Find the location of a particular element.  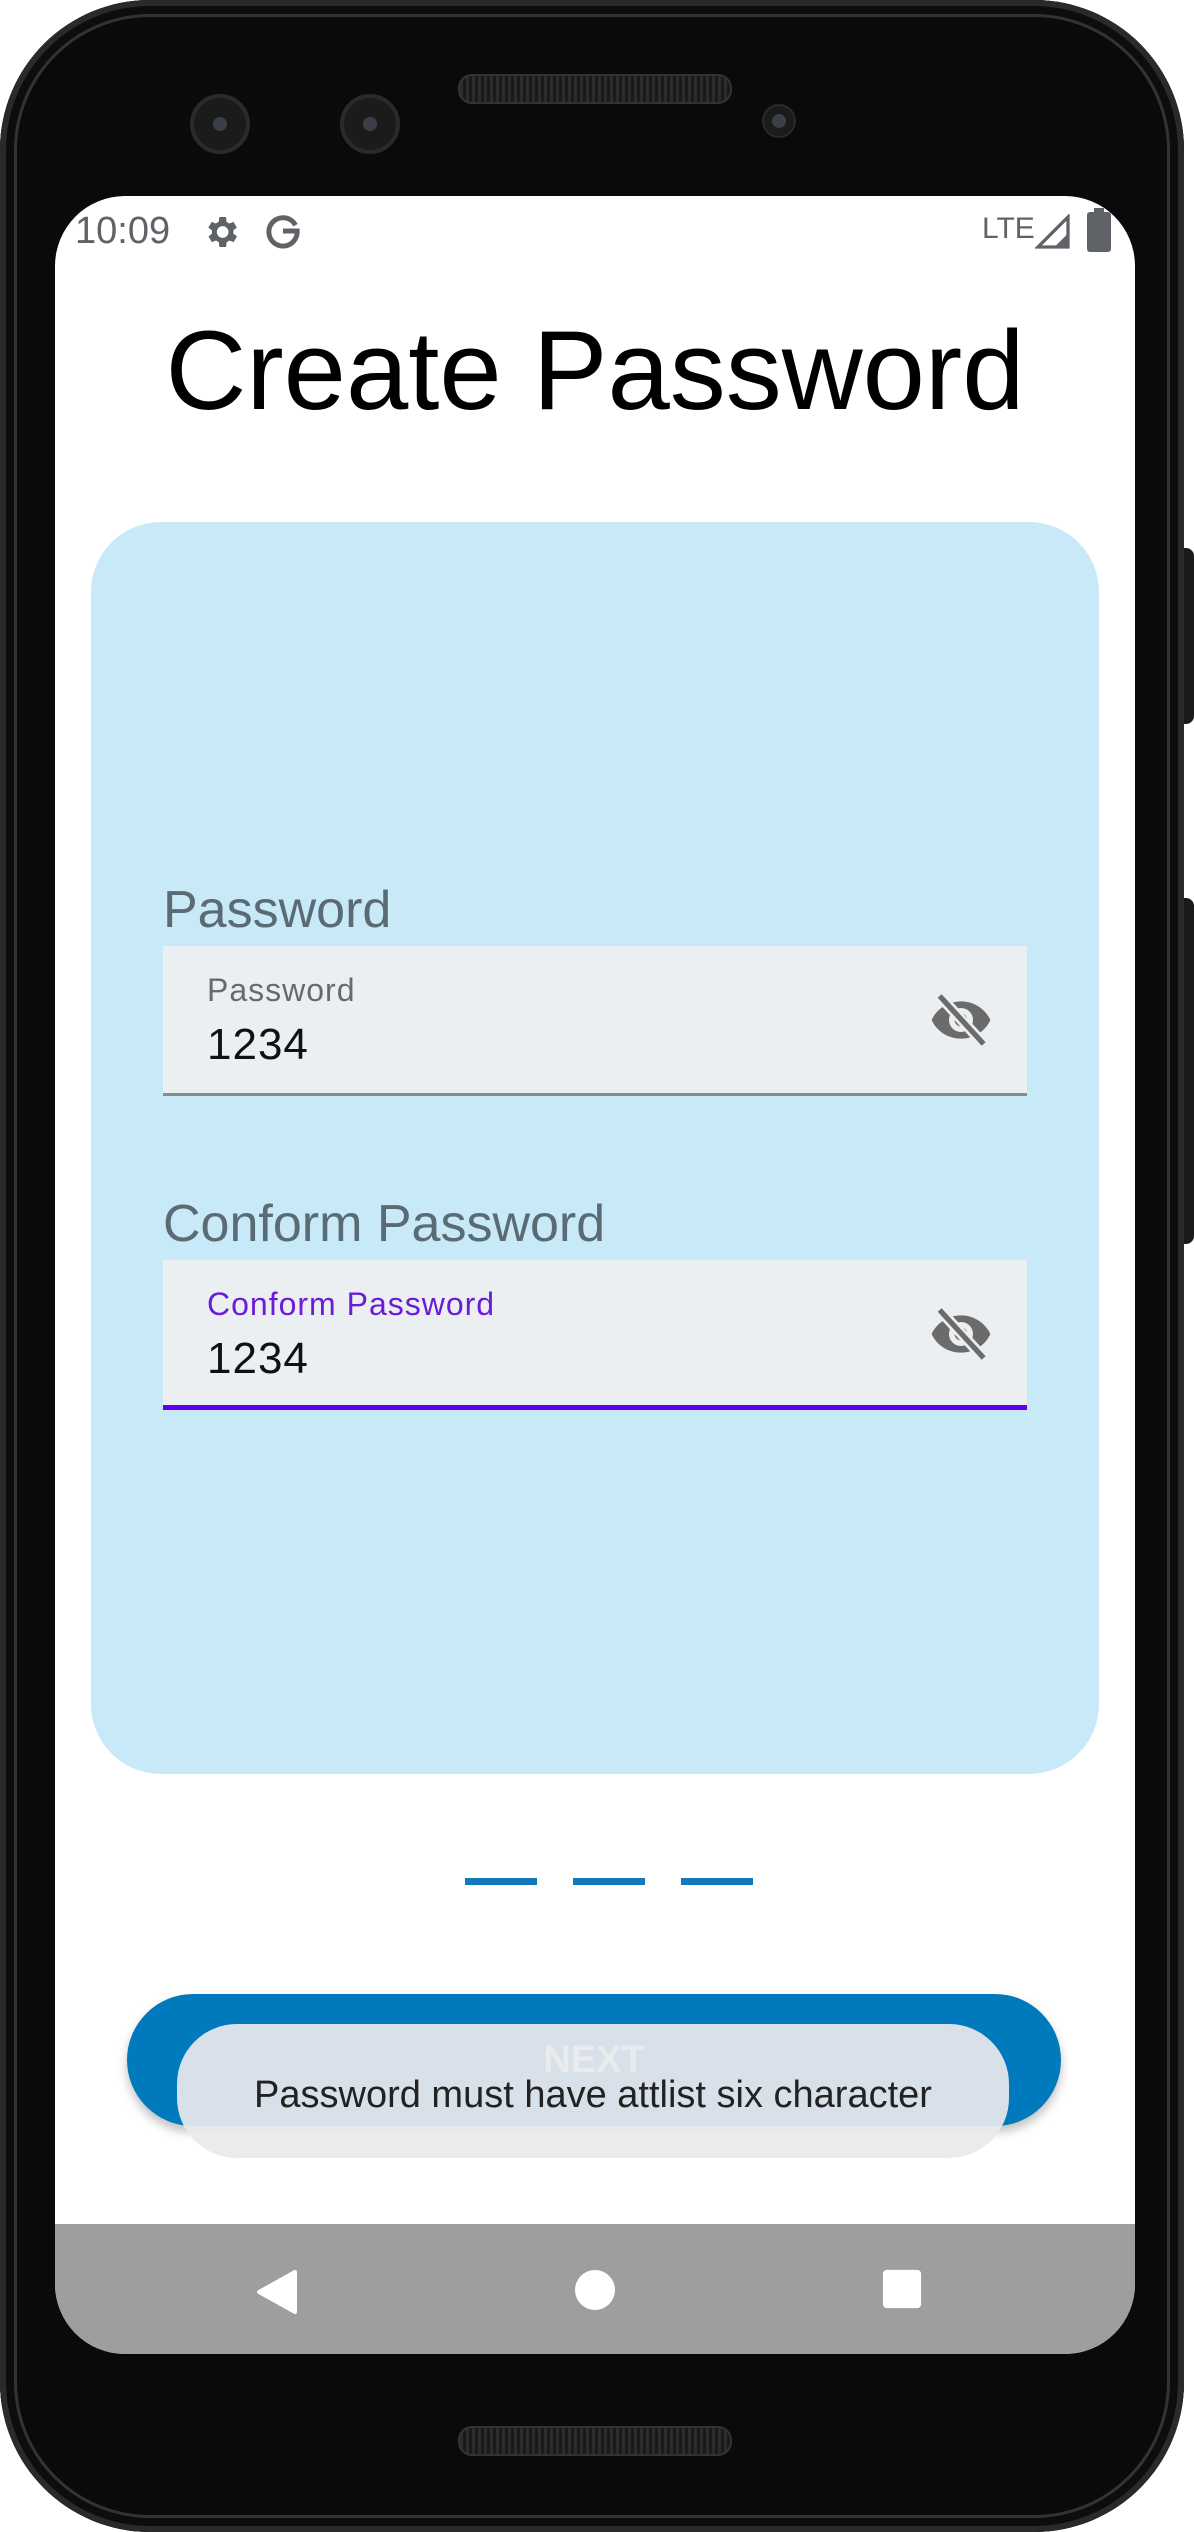

network-type: LTE is located at coordinates (1008, 228).